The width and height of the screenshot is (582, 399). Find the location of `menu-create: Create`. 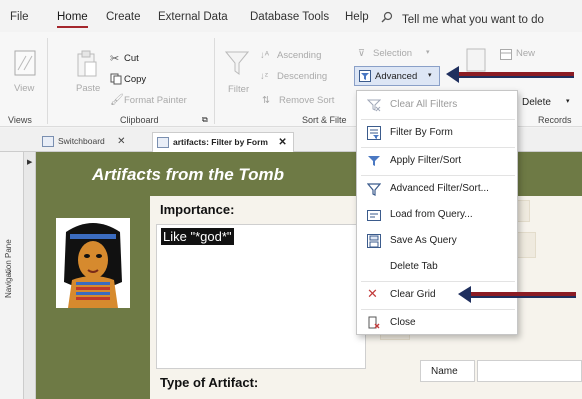

menu-create: Create is located at coordinates (123, 17).